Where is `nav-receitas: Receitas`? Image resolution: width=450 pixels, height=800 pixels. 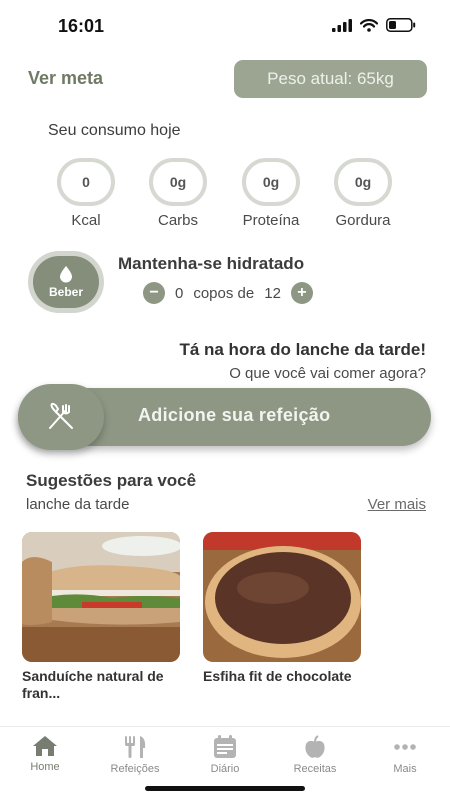 nav-receitas: Receitas is located at coordinates (315, 755).